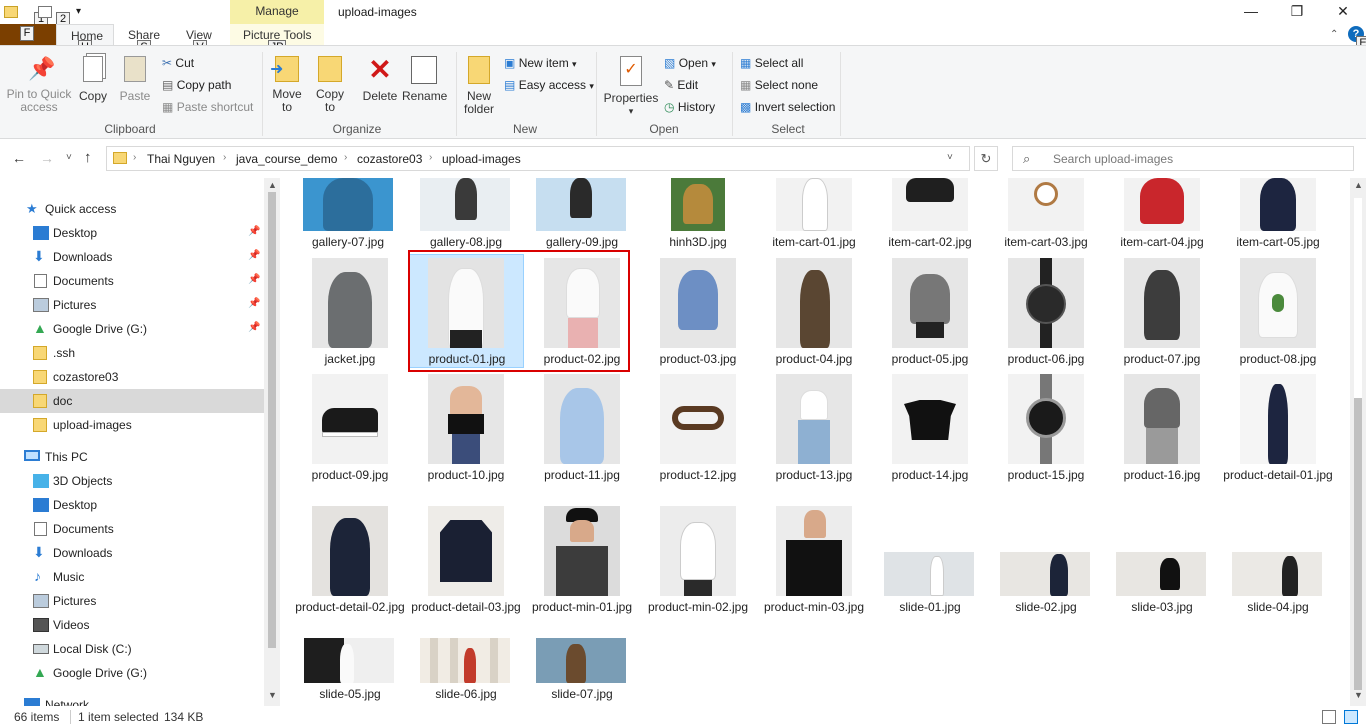  I want to click on large-icons-view-icon, so click(1351, 717).